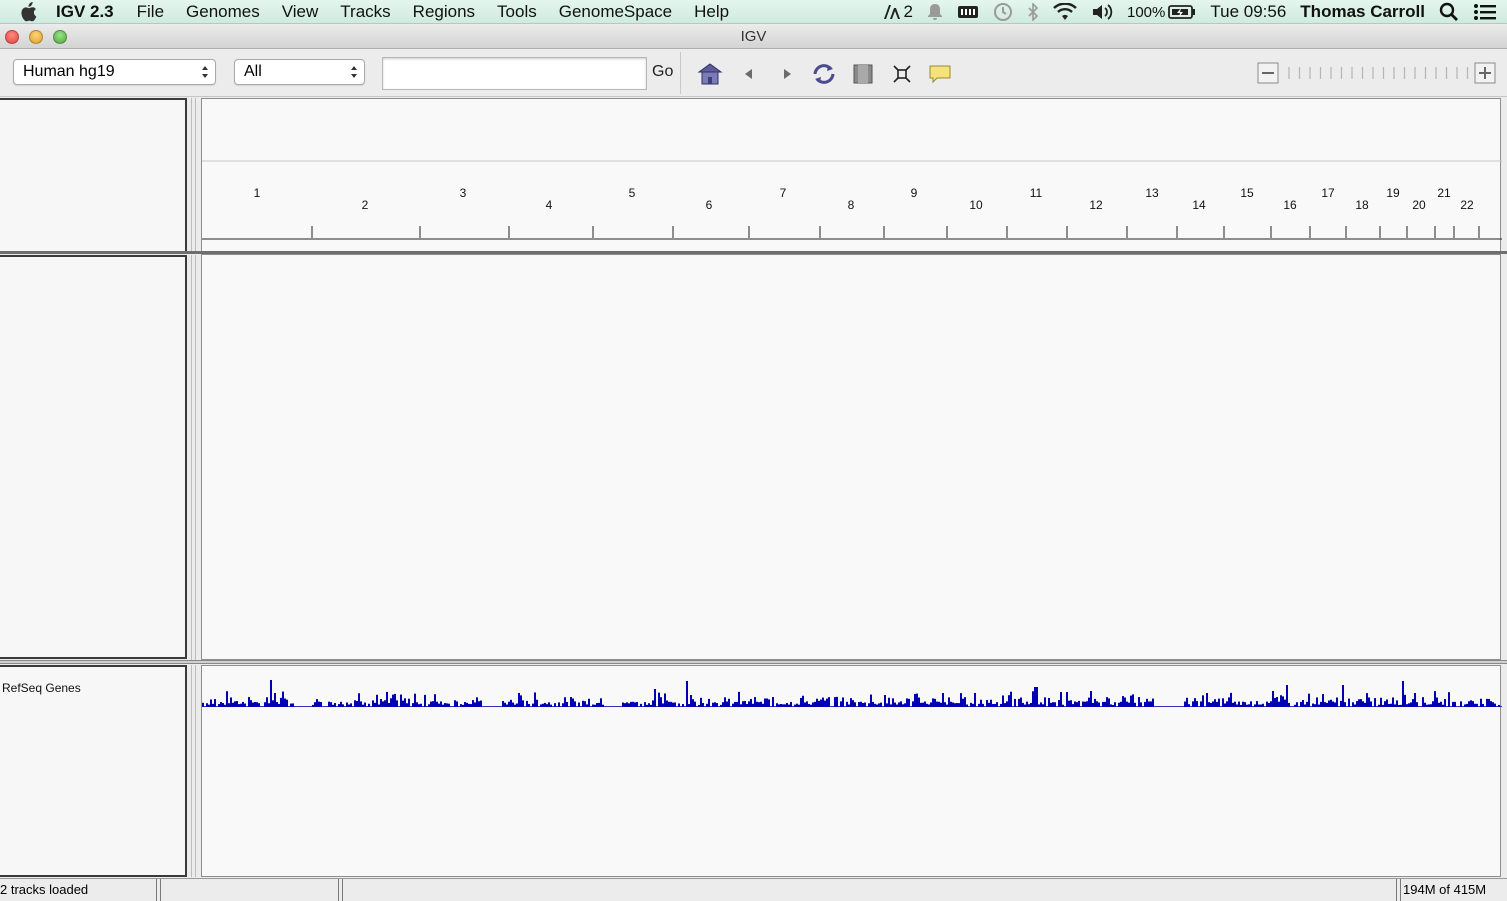  I want to click on define-region-button, so click(863, 74).